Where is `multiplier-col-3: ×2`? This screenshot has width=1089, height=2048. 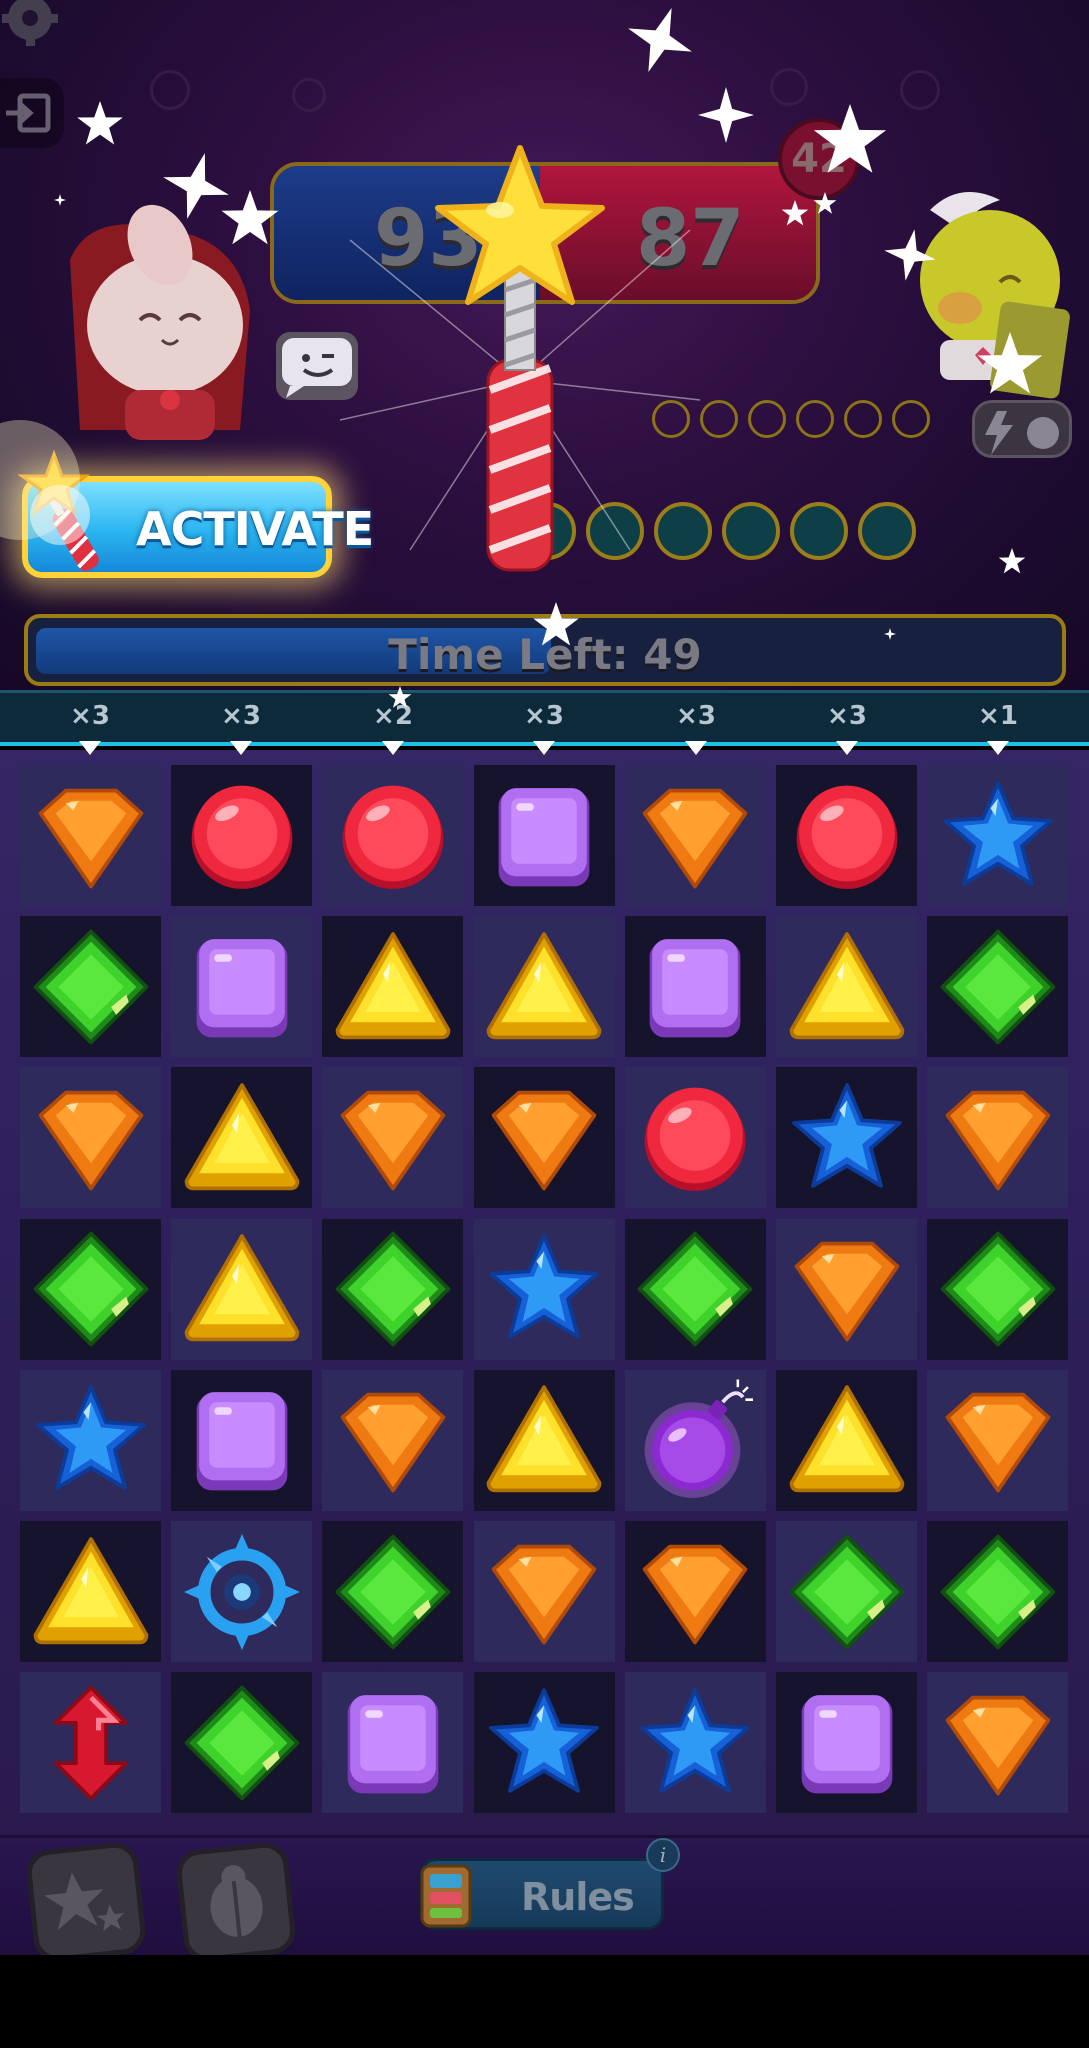
multiplier-col-3: ×2 is located at coordinates (393, 716).